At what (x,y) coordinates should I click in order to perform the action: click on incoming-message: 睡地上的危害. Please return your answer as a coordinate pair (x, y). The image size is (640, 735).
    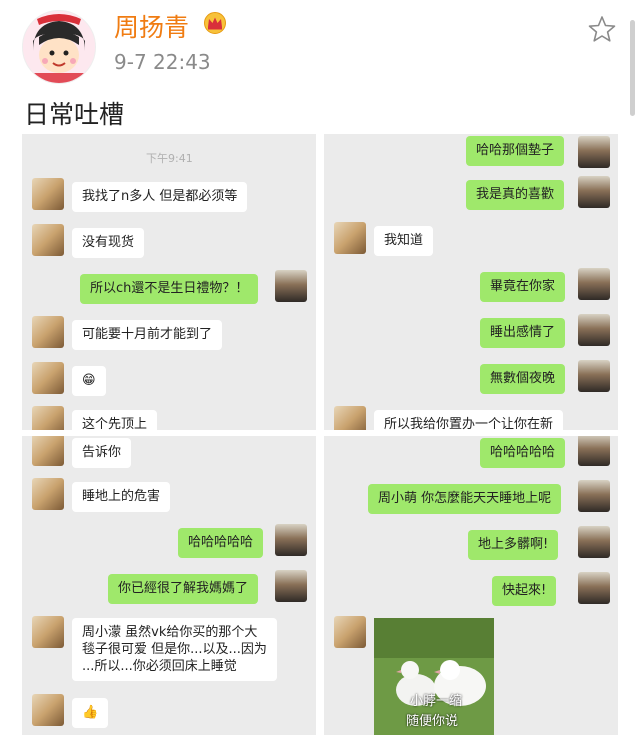
    Looking at the image, I should click on (121, 497).